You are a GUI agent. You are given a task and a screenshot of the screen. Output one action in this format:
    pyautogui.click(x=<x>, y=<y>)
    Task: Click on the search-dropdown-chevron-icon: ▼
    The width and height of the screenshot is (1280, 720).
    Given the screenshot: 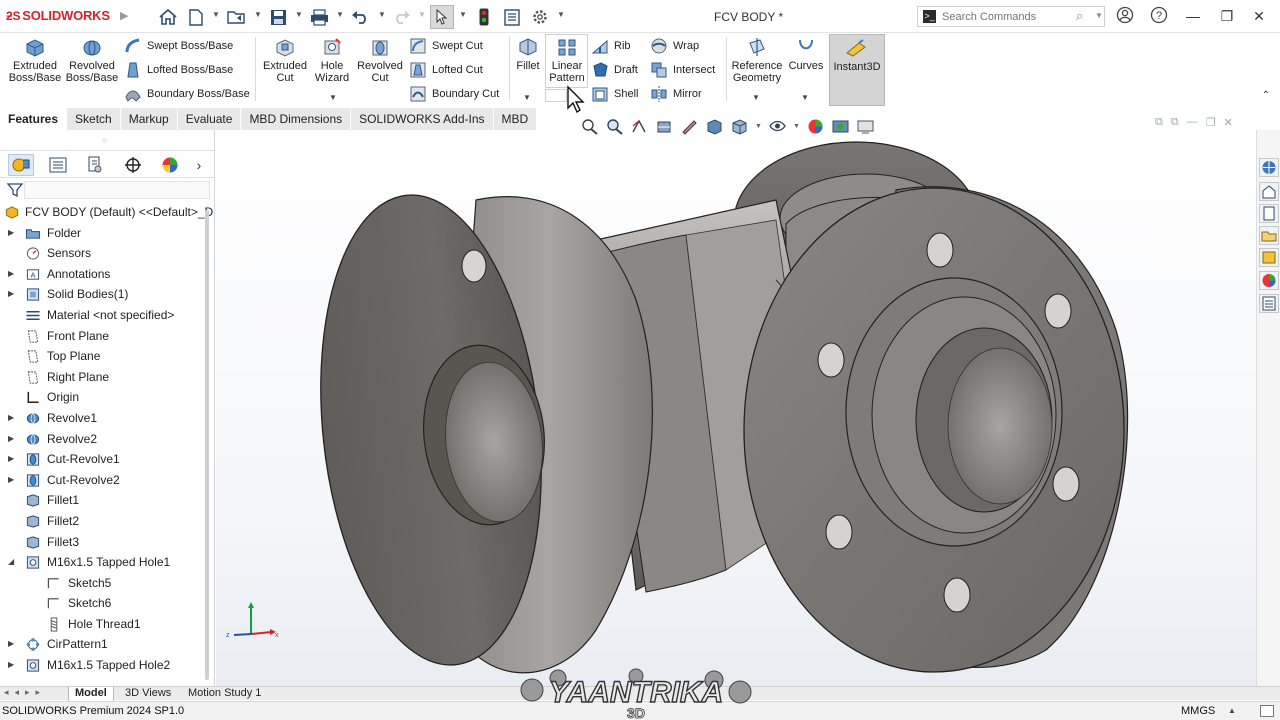 What is the action you would take?
    pyautogui.click(x=1099, y=15)
    